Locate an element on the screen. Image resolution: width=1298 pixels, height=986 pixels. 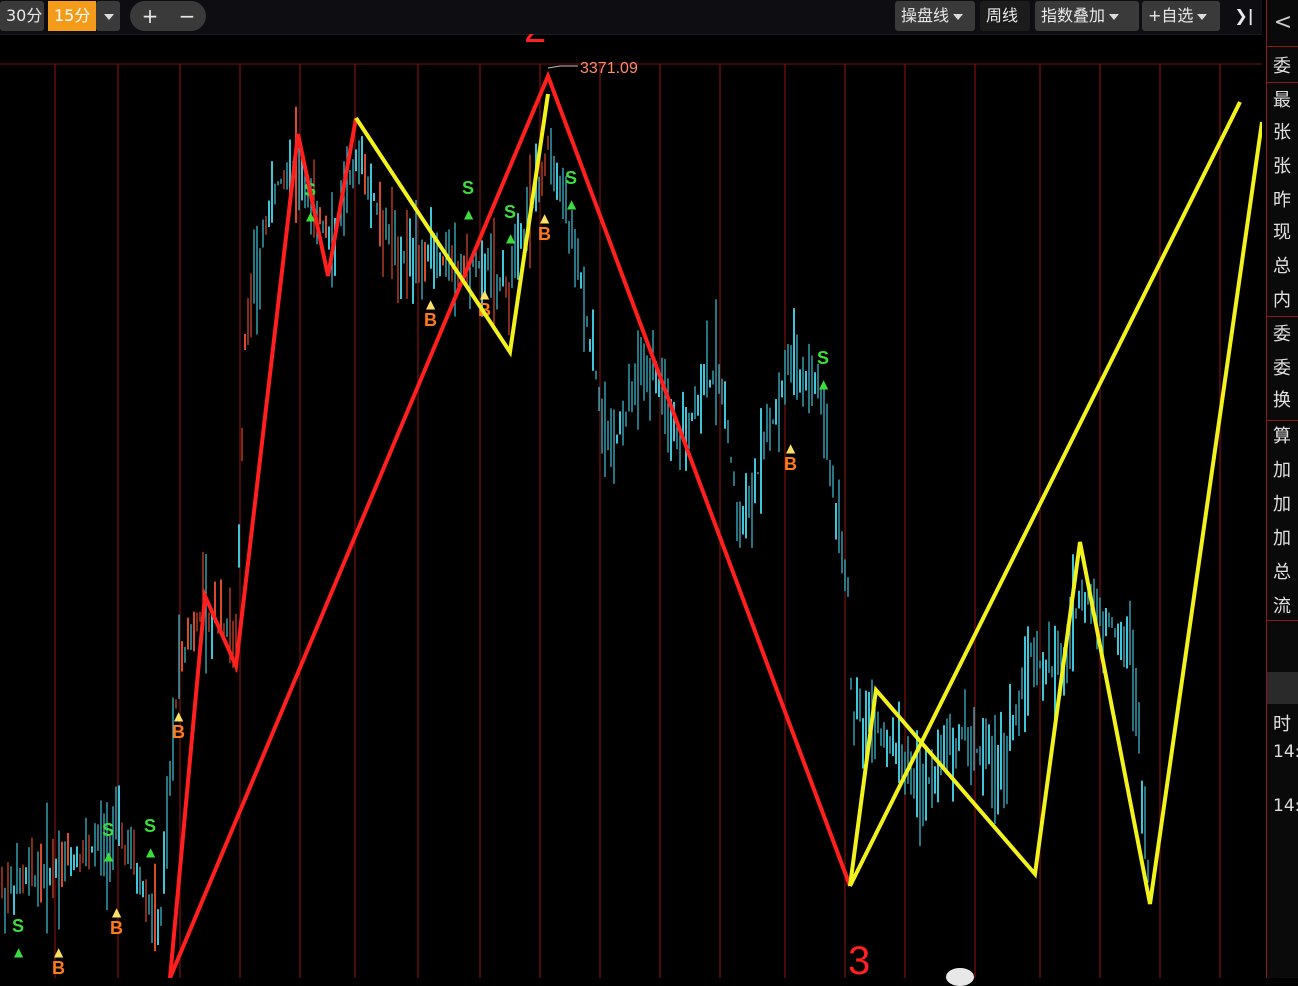
index-overlay-button: 指数叠加 is located at coordinates (1087, 16).